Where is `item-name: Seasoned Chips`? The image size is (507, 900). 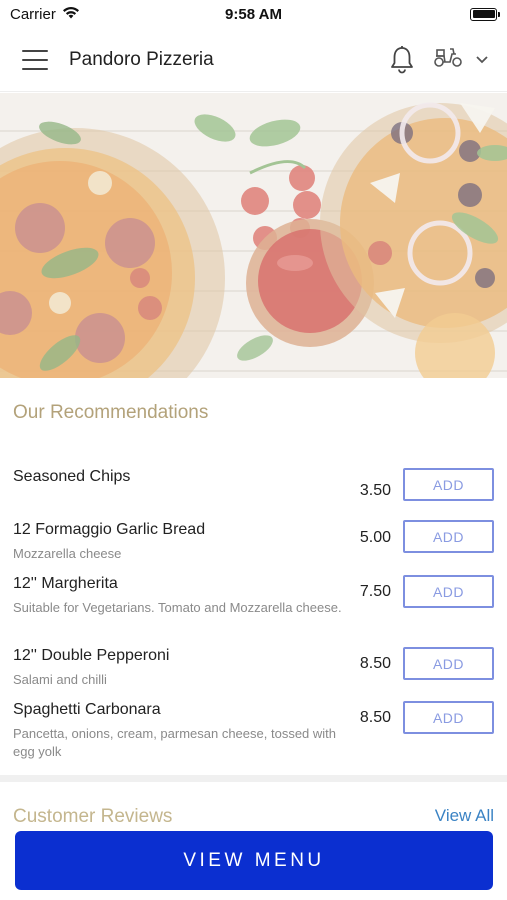
item-name: Seasoned Chips is located at coordinates (72, 476).